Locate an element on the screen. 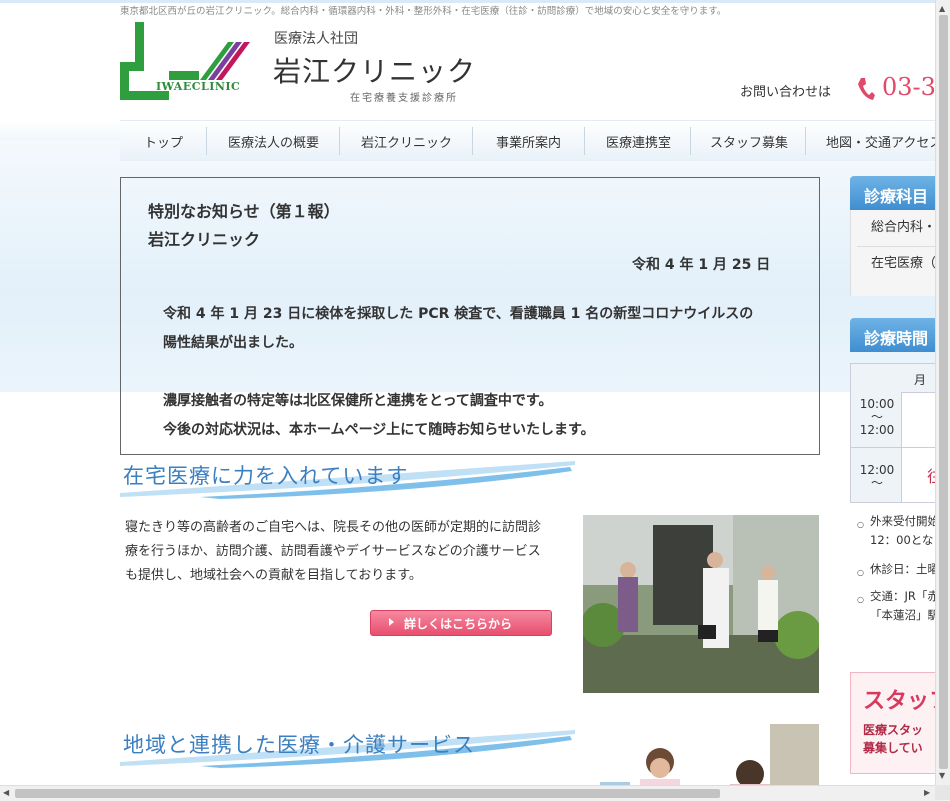  horizontal-scrollbar: ◀ ▶ is located at coordinates (475, 793).